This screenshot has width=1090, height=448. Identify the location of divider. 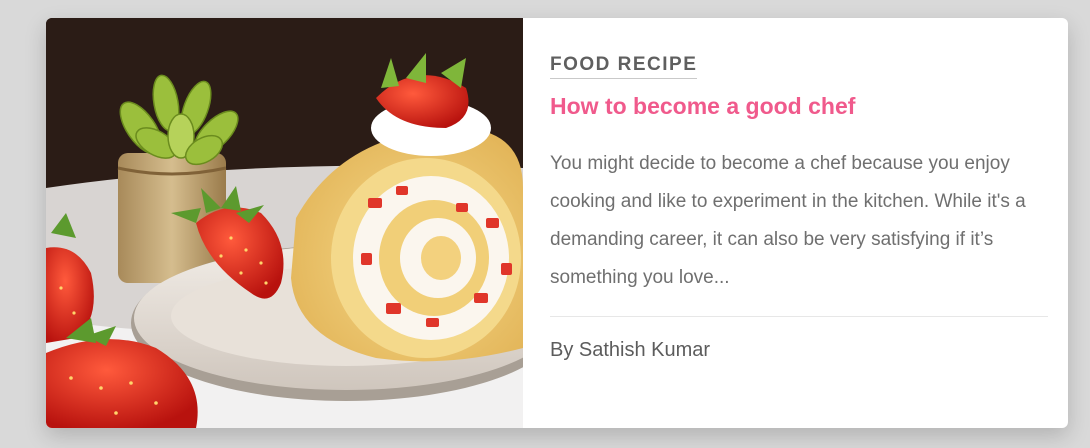
(799, 316).